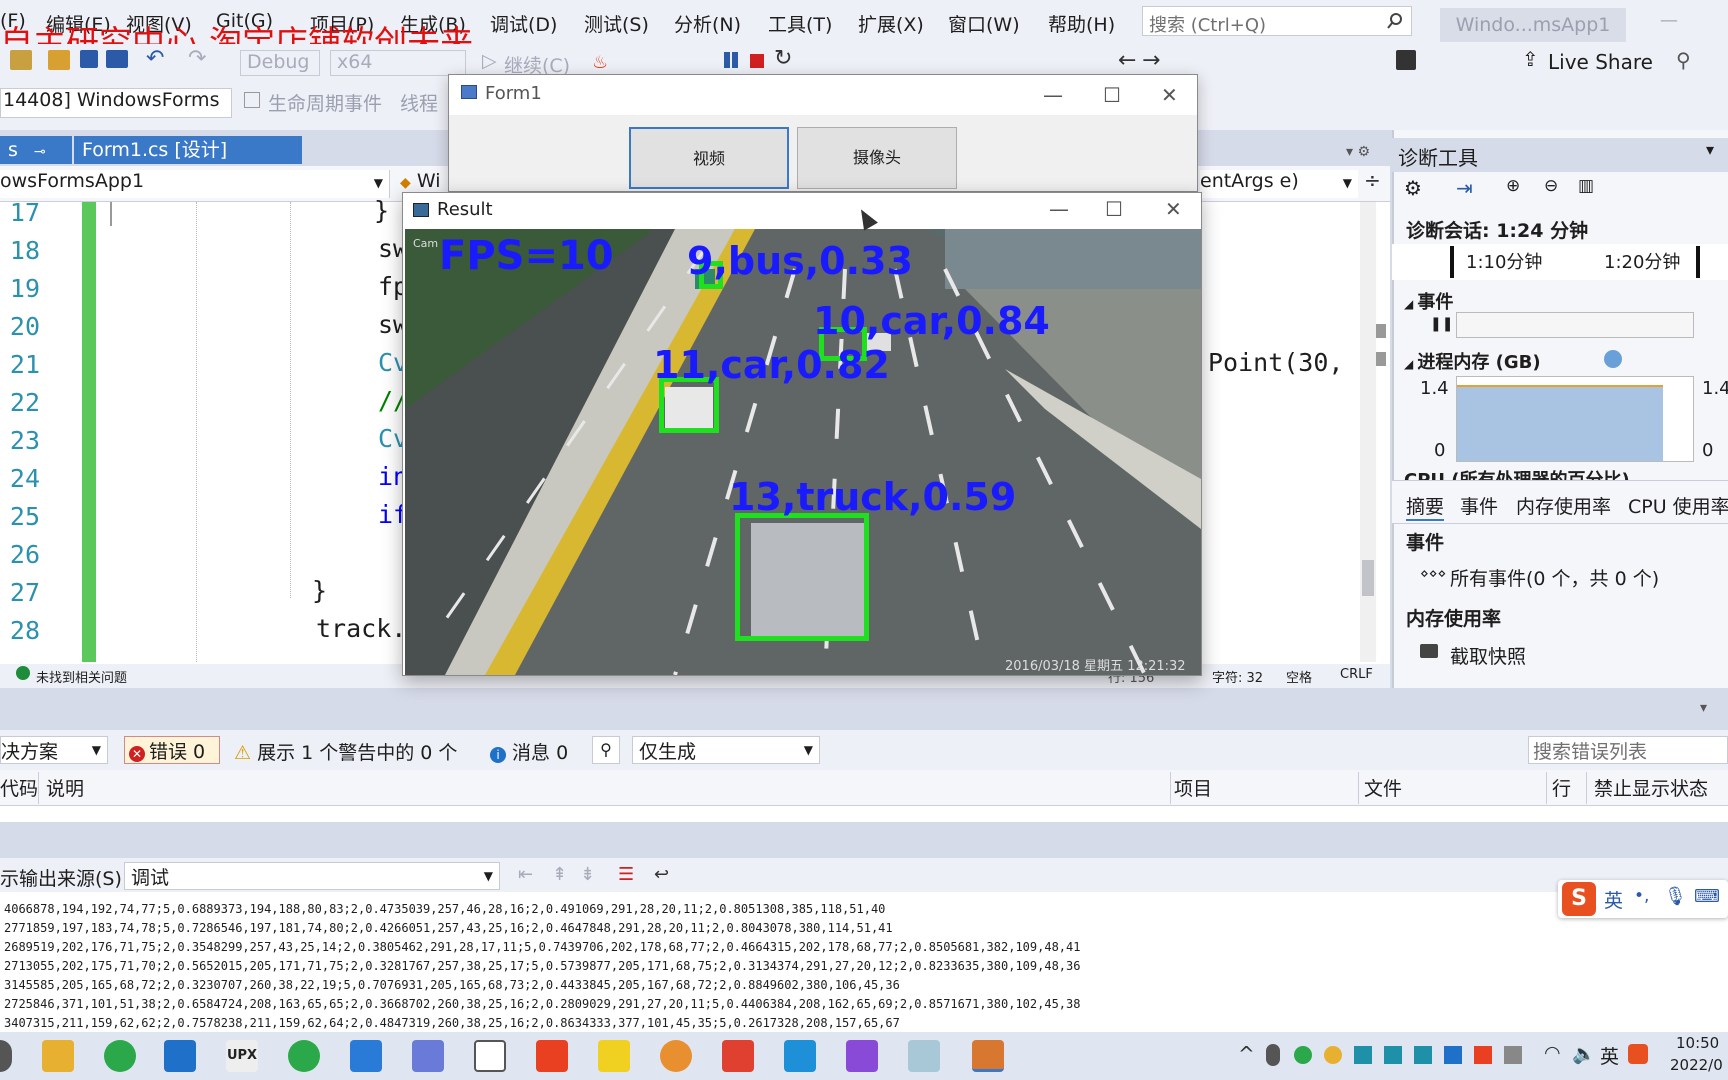 The height and width of the screenshot is (1080, 1728). Describe the element at coordinates (1551, 186) in the screenshot. I see `zoom-out-icon: ⊖` at that location.